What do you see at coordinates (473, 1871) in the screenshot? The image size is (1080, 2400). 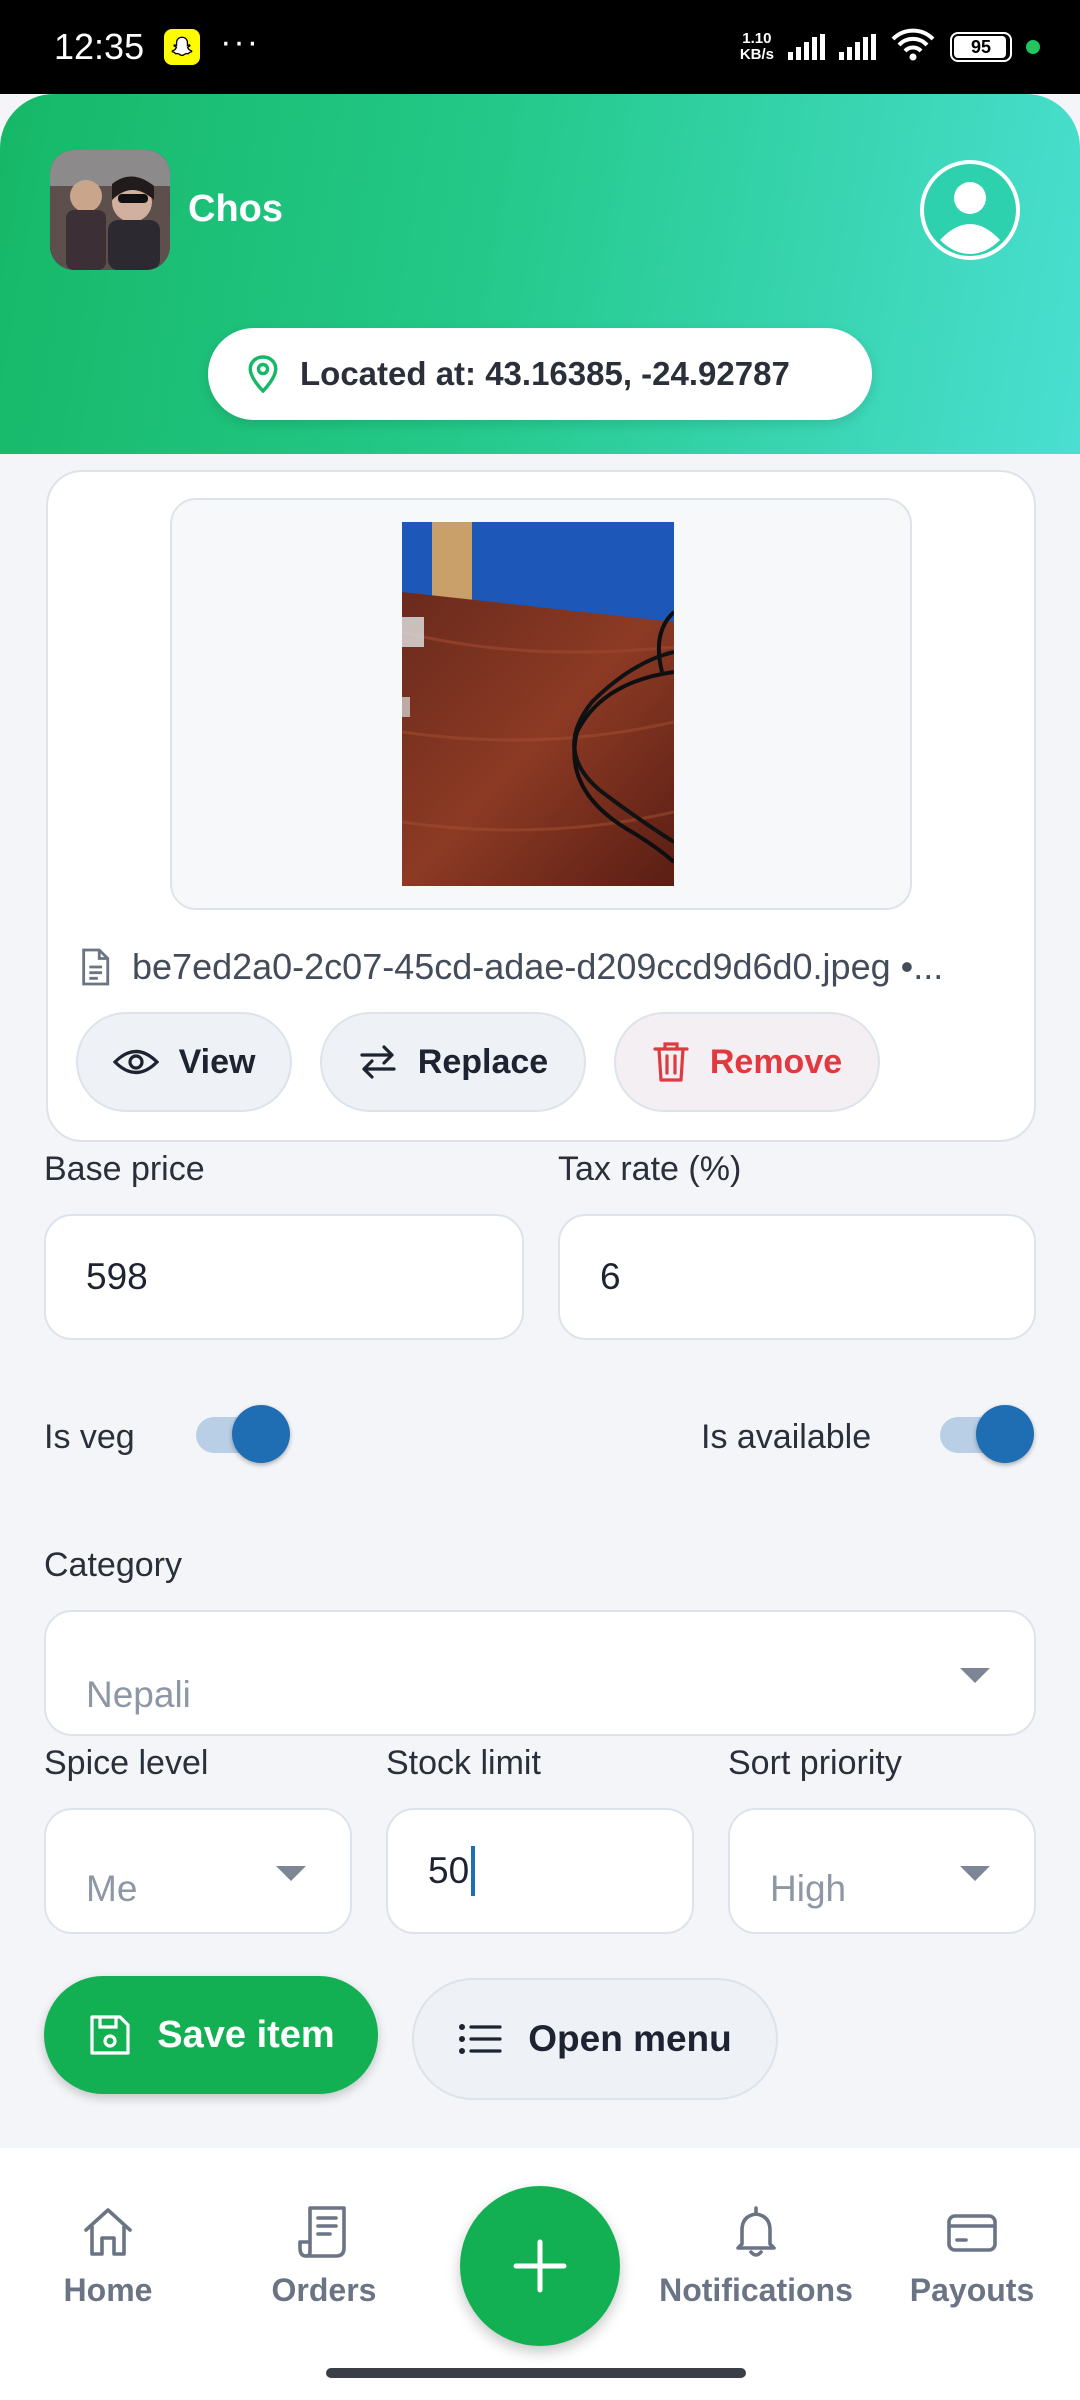 I see `text-cursor` at bounding box center [473, 1871].